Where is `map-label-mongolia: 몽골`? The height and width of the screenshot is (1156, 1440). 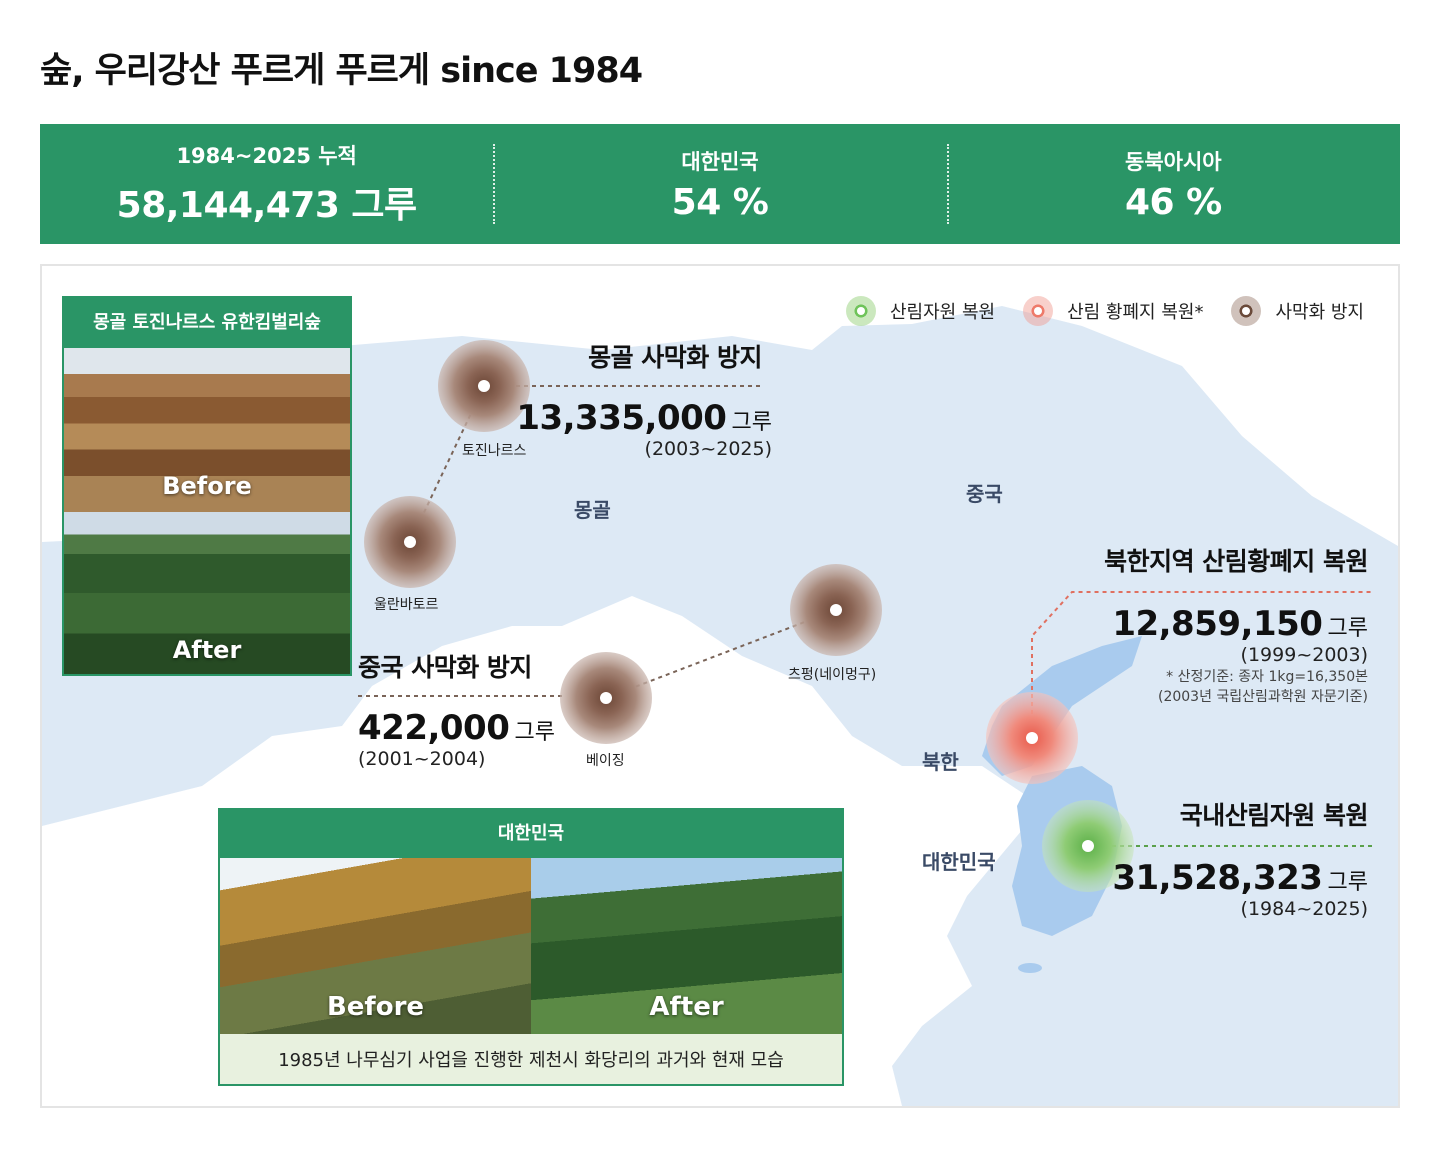
map-label-mongolia: 몽골 is located at coordinates (592, 510).